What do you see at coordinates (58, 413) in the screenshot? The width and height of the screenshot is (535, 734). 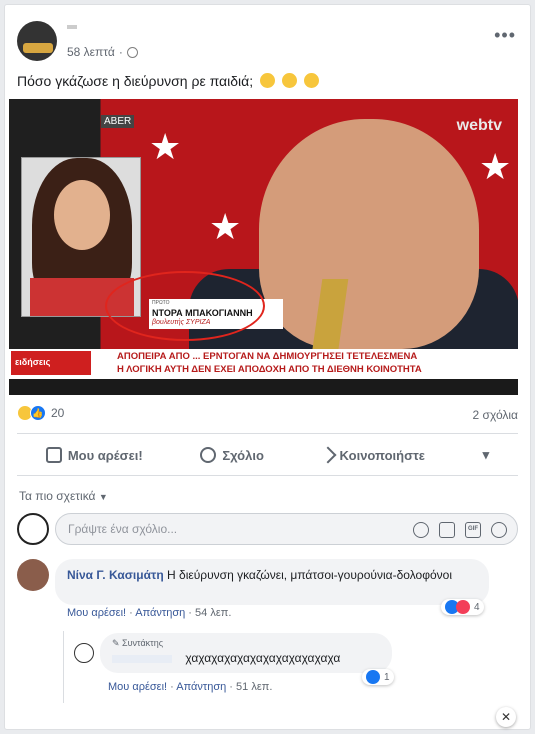 I see `reaction-count: 20` at bounding box center [58, 413].